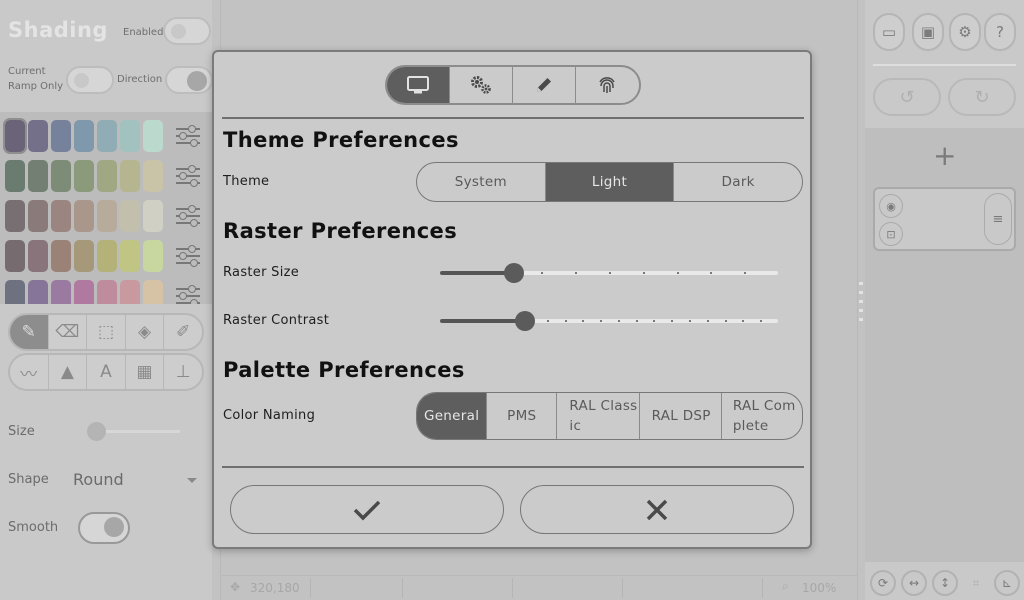 Image resolution: width=1024 pixels, height=600 pixels. What do you see at coordinates (944, 65) in the screenshot?
I see `panel-divider` at bounding box center [944, 65].